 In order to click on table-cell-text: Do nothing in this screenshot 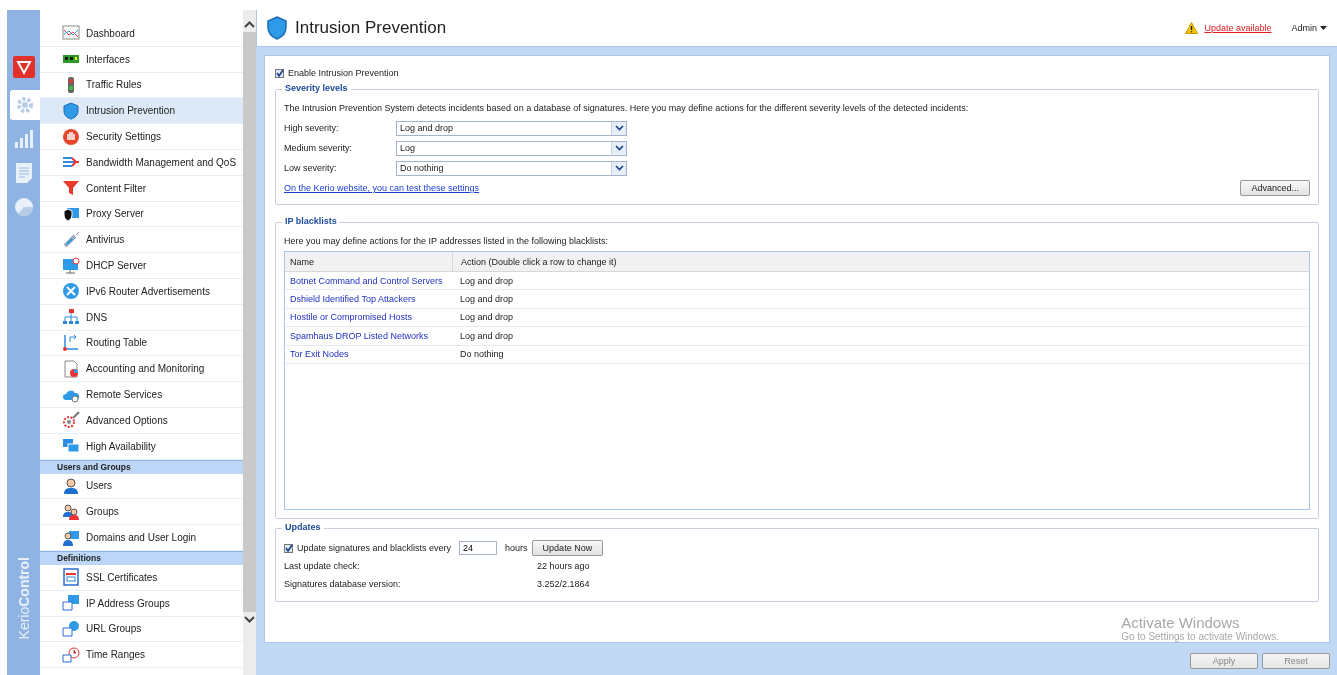, I will do `click(482, 354)`.